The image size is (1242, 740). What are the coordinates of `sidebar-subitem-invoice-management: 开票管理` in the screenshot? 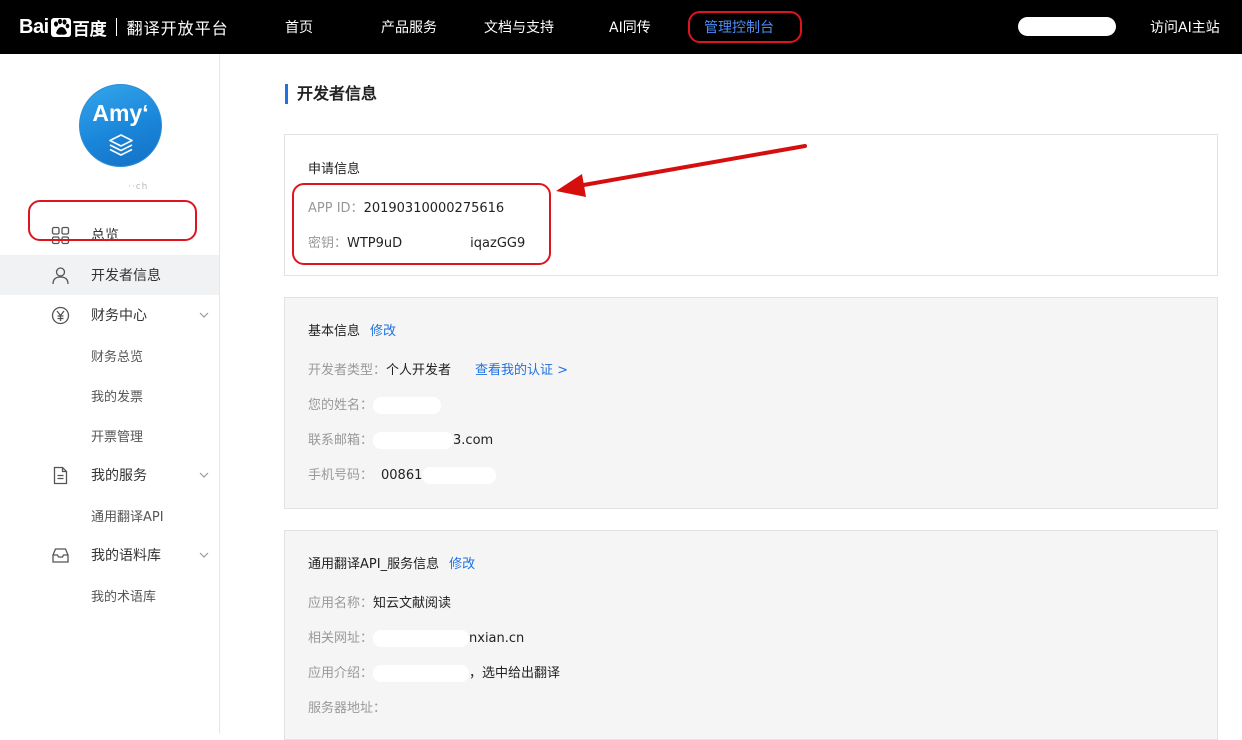 It's located at (109, 435).